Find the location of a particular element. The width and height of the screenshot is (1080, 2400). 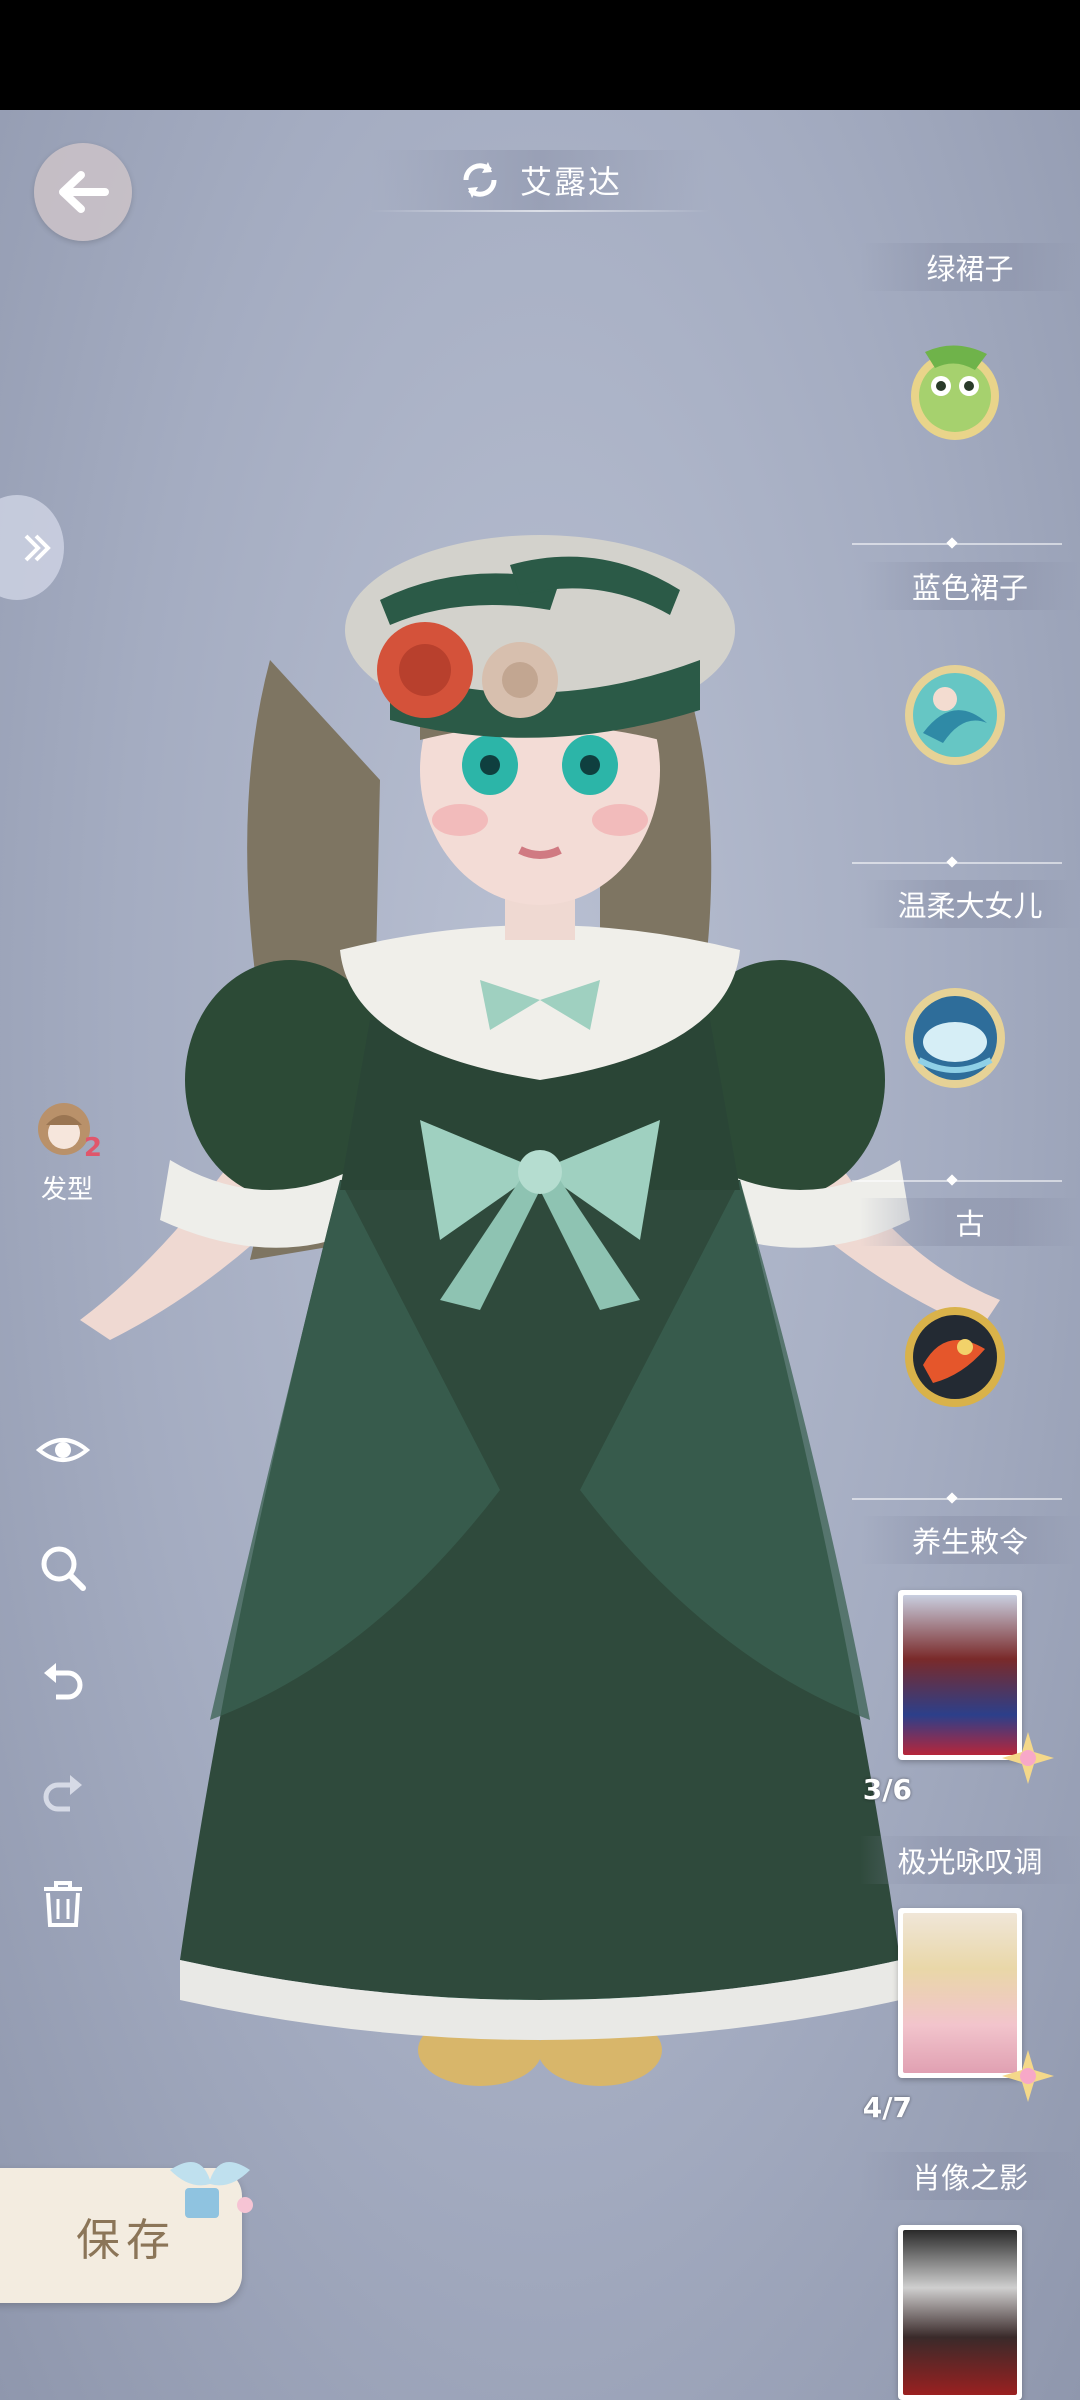

outfit-thumbnail is located at coordinates (960, 2312).